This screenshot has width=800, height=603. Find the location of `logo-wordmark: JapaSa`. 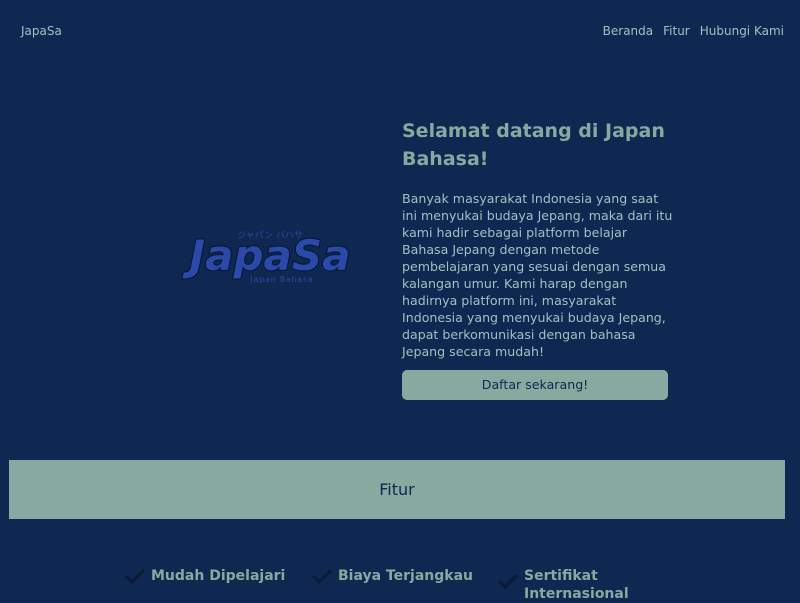

logo-wordmark: JapaSa is located at coordinates (267, 255).